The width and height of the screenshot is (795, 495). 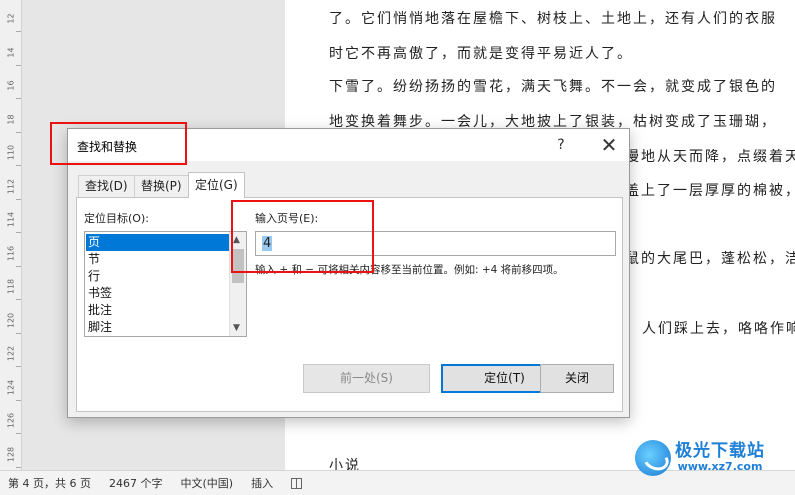 What do you see at coordinates (157, 242) in the screenshot?
I see `list-item: 页` at bounding box center [157, 242].